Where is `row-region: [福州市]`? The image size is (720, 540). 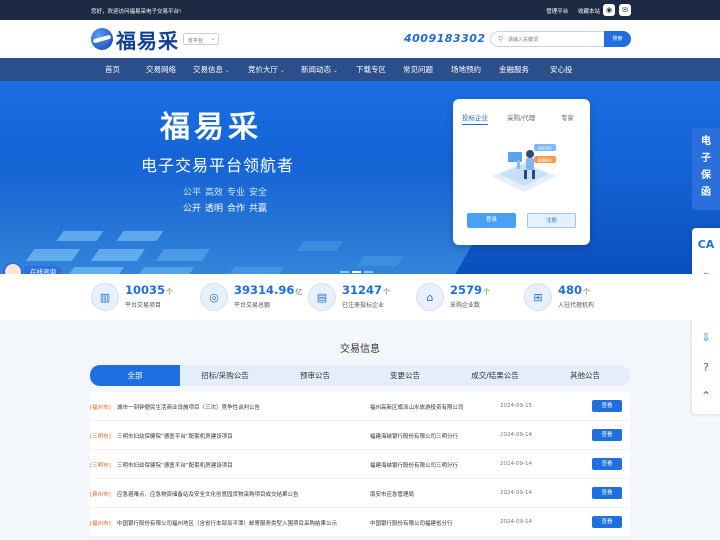 row-region: [福州市] is located at coordinates (100, 408).